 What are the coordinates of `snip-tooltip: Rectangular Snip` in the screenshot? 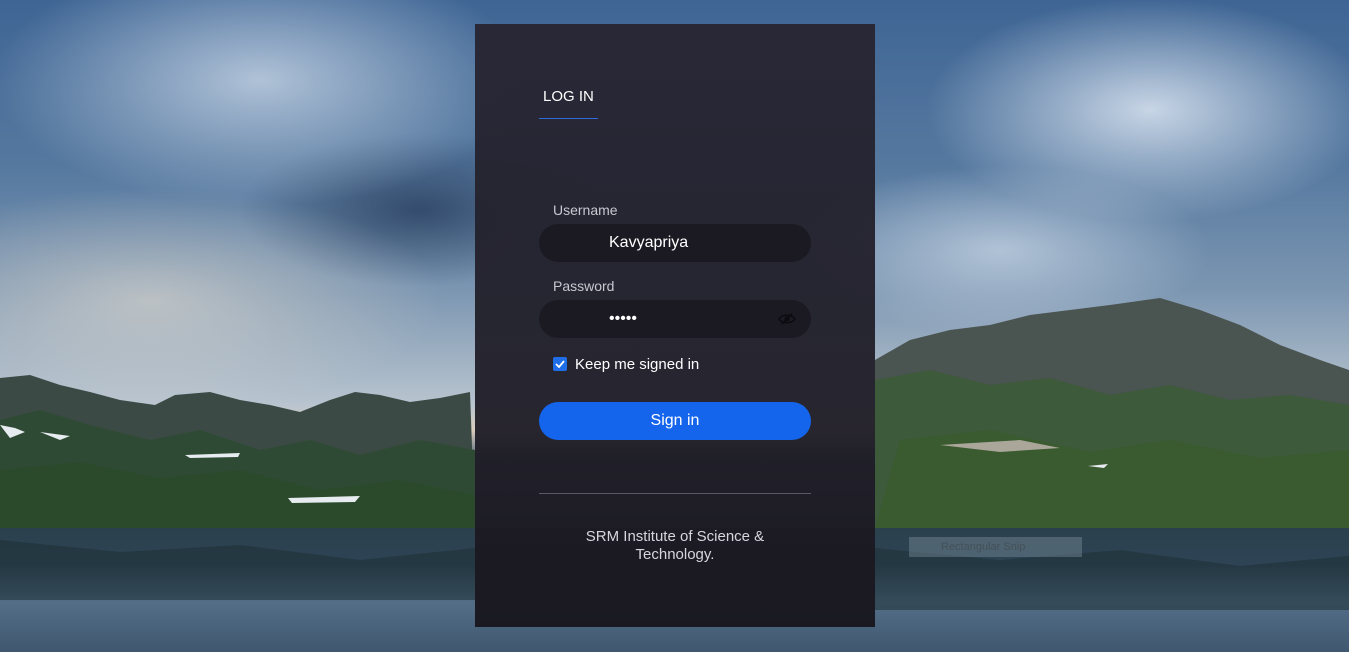 It's located at (995, 547).